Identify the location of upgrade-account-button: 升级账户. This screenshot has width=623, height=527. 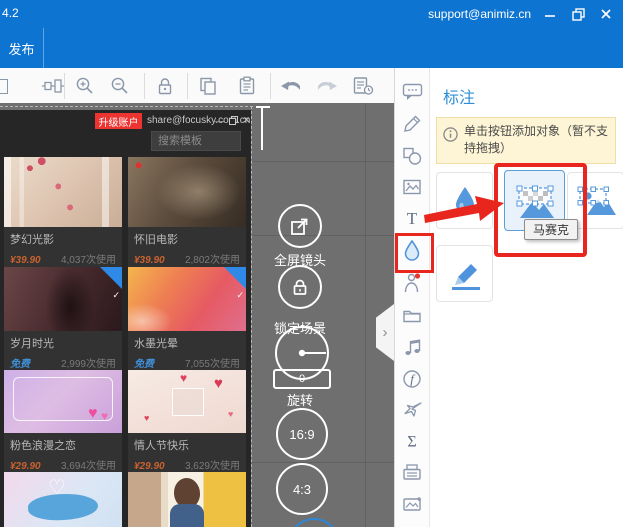
(118, 121).